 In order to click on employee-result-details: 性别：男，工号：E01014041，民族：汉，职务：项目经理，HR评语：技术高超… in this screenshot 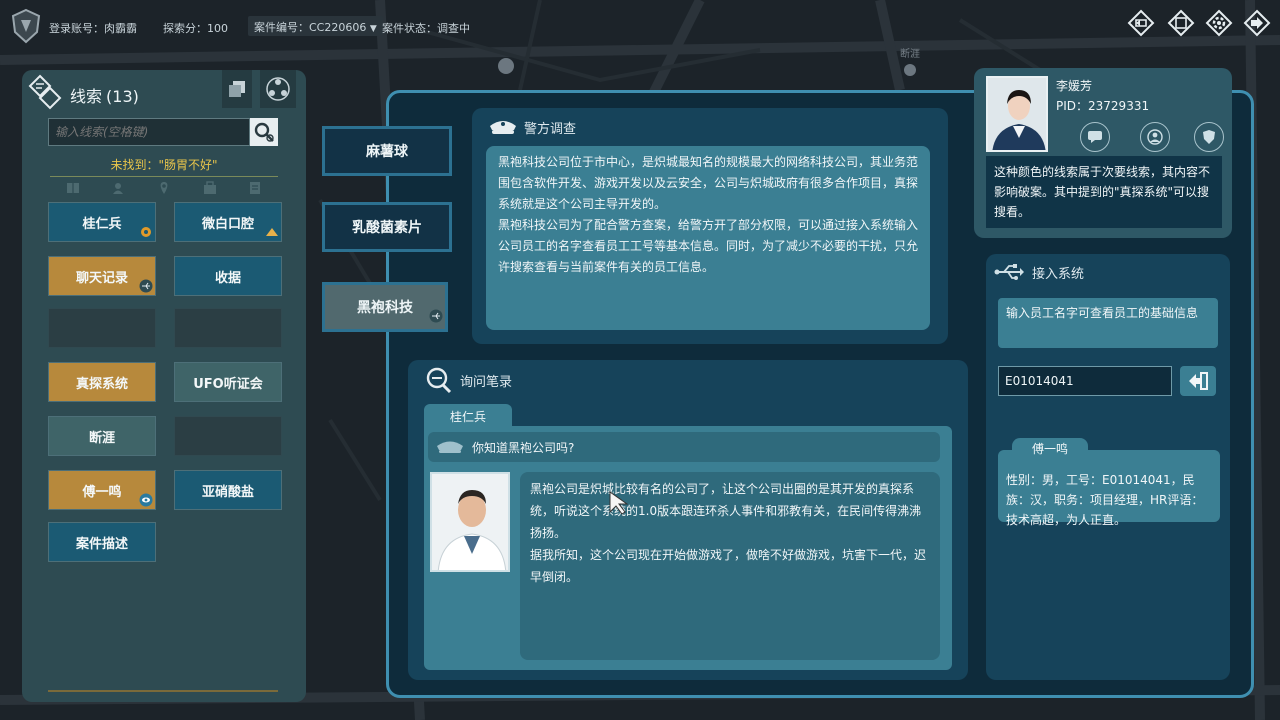, I will do `click(1105, 500)`.